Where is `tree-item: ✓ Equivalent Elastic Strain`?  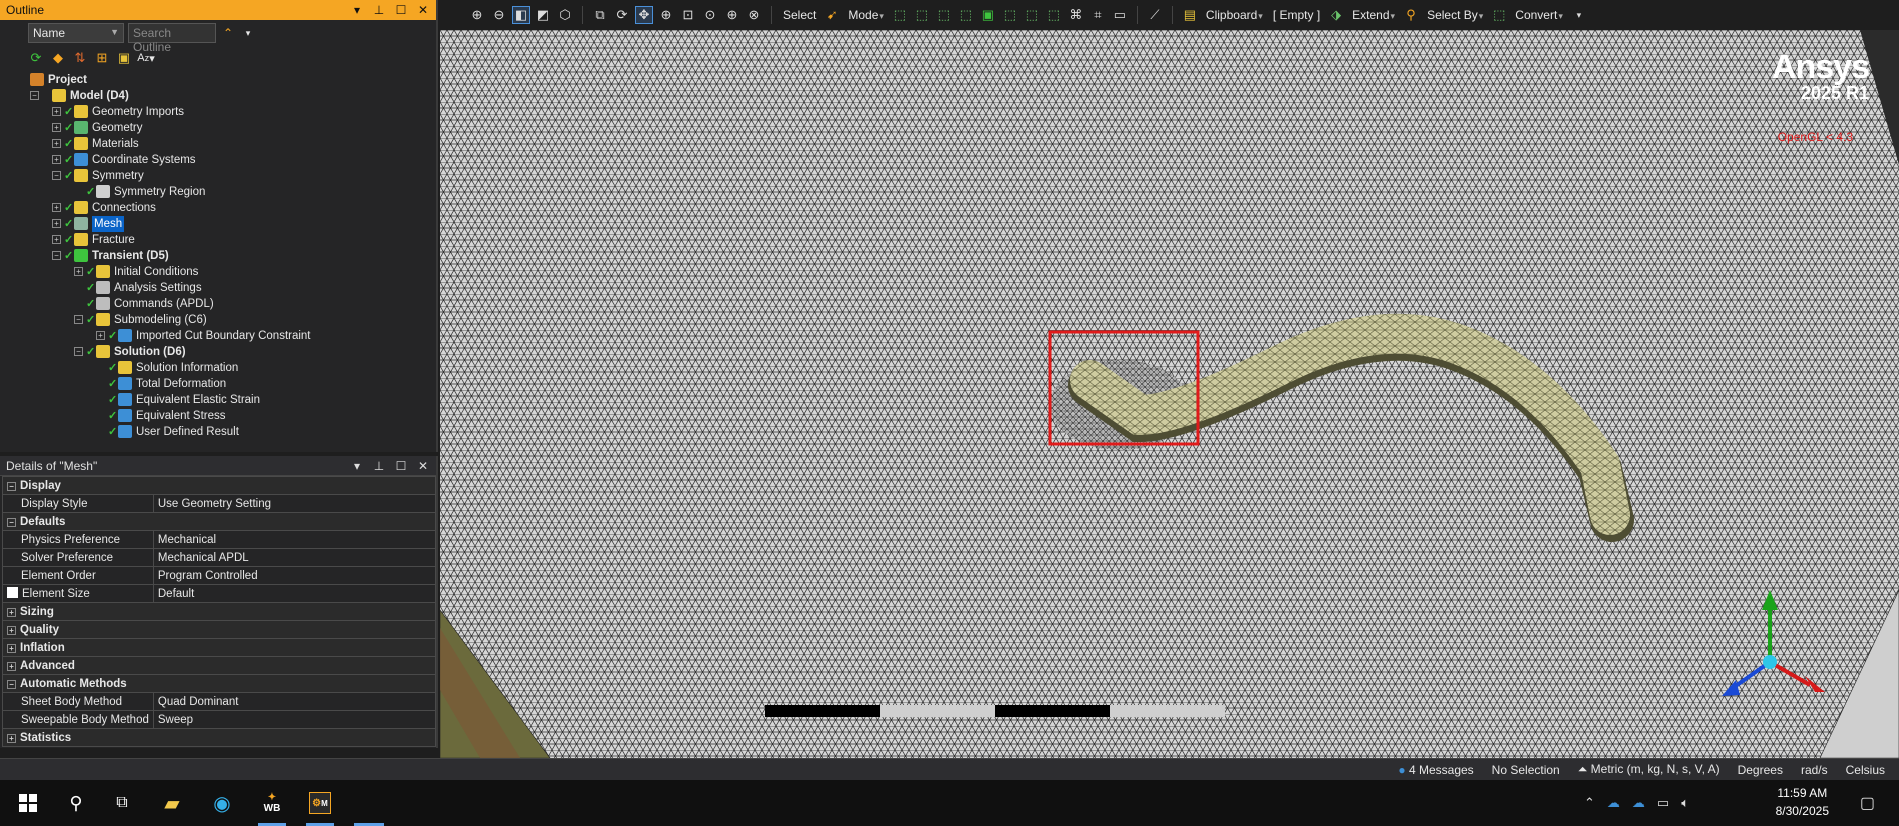 tree-item: ✓ Equivalent Elastic Strain is located at coordinates (218, 400).